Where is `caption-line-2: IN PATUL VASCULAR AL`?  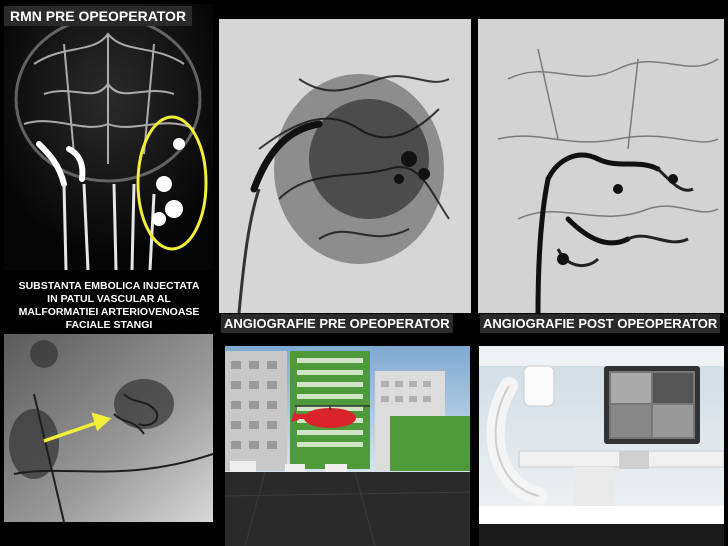 caption-line-2: IN PATUL VASCULAR AL is located at coordinates (109, 299).